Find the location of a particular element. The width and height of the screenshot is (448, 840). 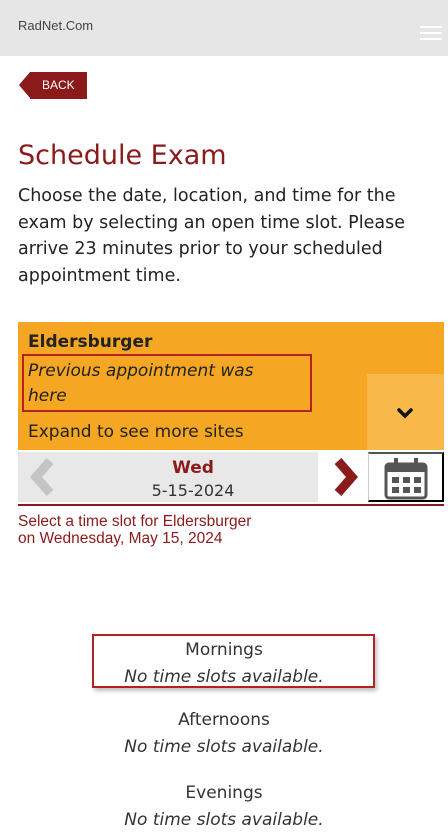

date-navigator: Wed 5-15-2024 is located at coordinates (231, 477).